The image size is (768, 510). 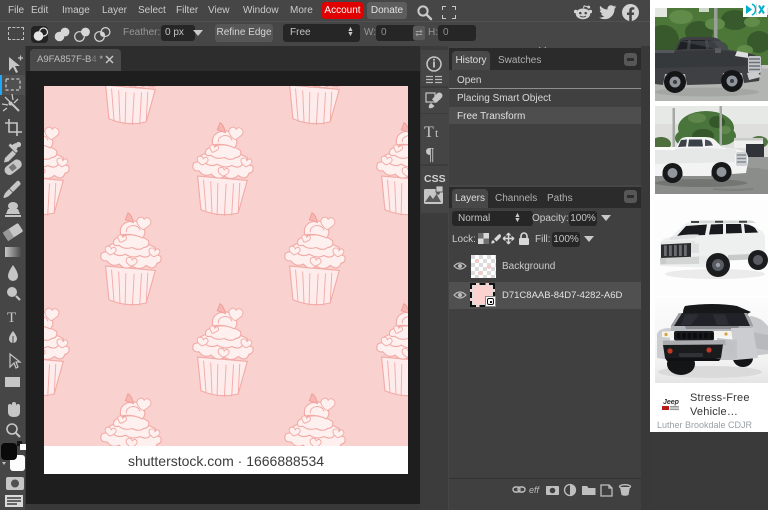 I want to click on svg-text: Jeep, so click(x=671, y=402).